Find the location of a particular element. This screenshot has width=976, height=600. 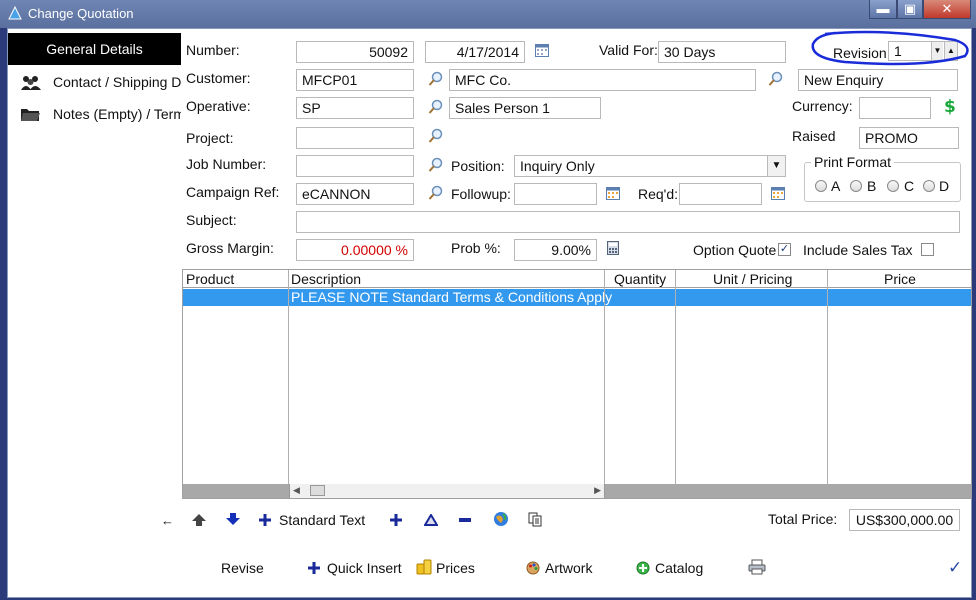

total-price-field: US$300,000.00 is located at coordinates (904, 520).